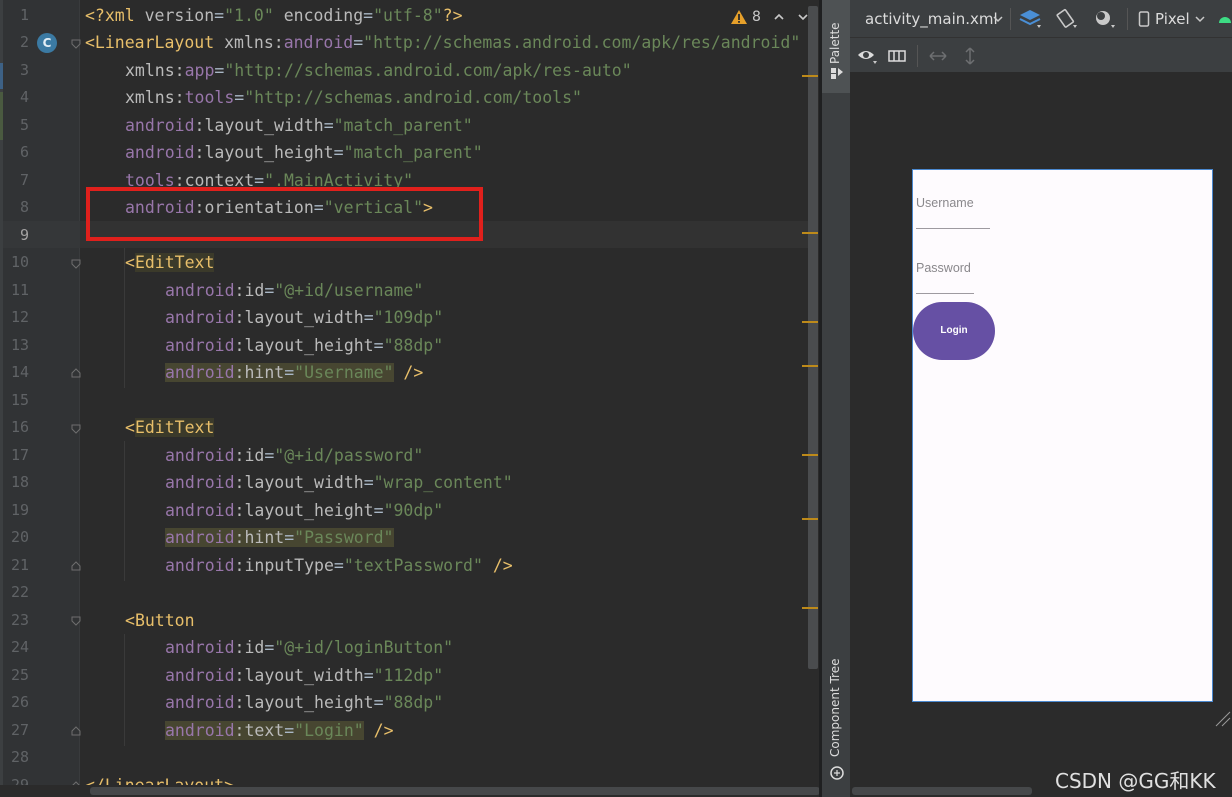 Image resolution: width=1232 pixels, height=797 pixels. Describe the element at coordinates (756, 17) in the screenshot. I see `inspection-count: 8` at that location.